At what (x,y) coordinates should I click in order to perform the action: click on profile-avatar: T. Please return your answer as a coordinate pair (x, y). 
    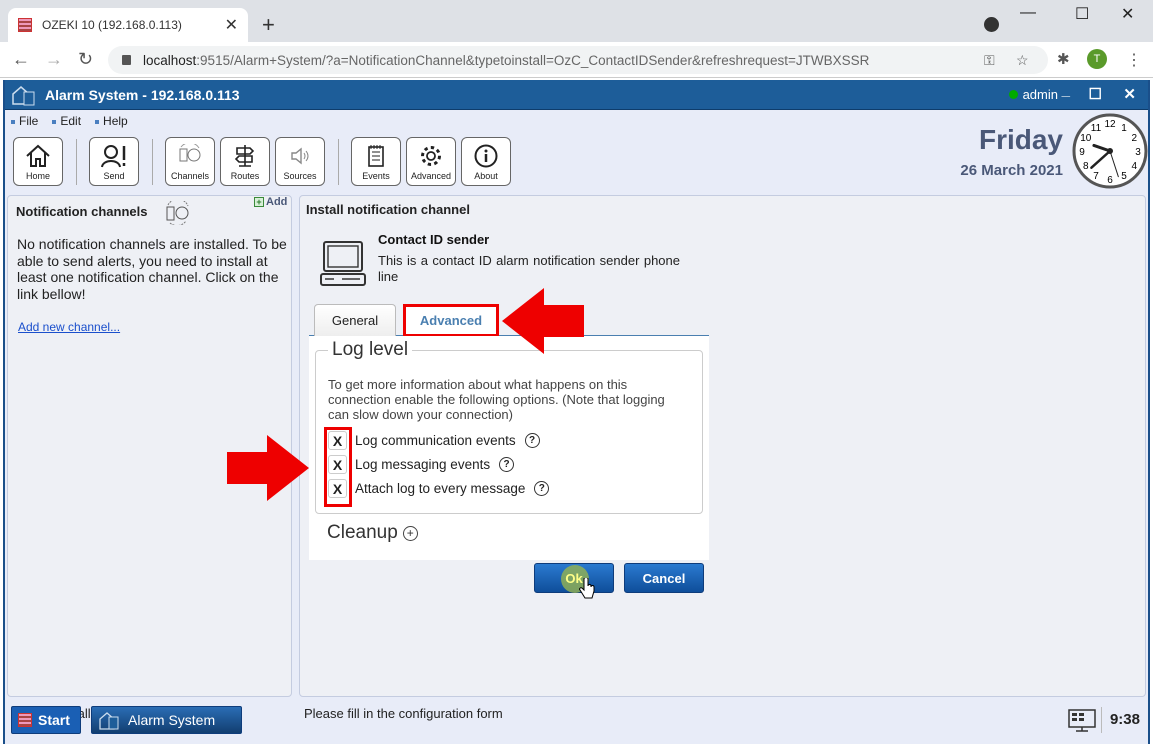
    Looking at the image, I should click on (1097, 59).